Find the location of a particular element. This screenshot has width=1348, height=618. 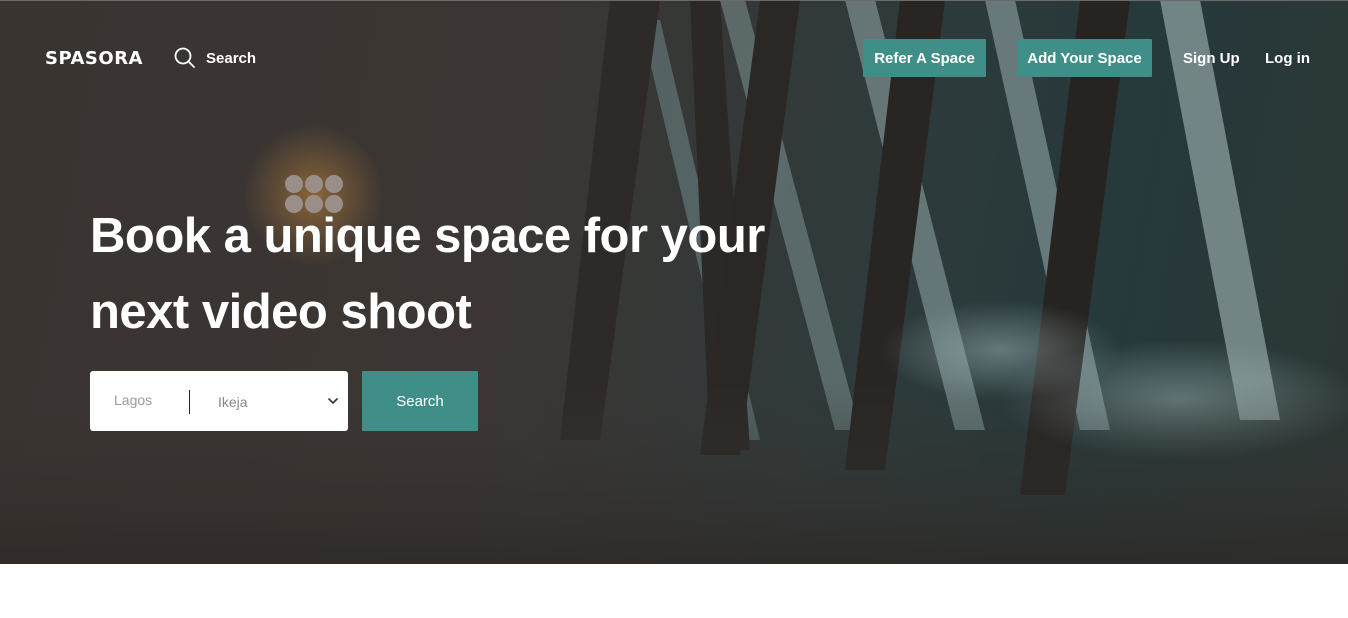

nav-search-label: Search is located at coordinates (231, 58).